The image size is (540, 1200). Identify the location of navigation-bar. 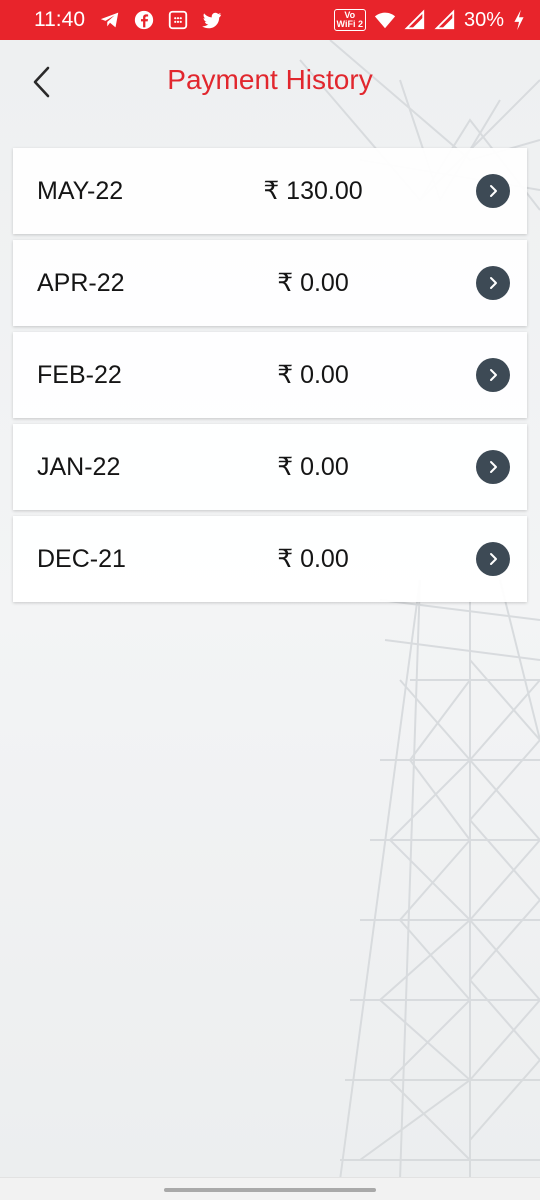
(270, 1188).